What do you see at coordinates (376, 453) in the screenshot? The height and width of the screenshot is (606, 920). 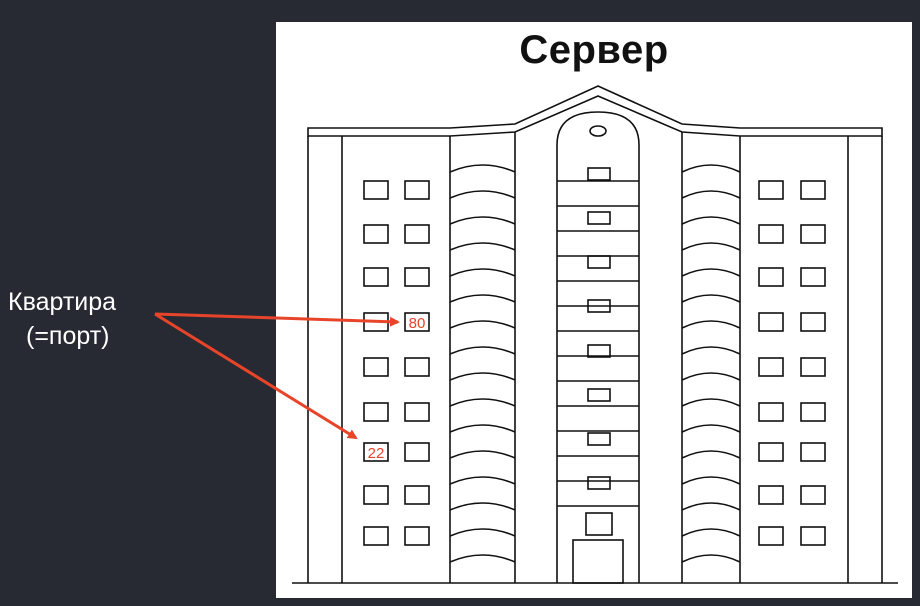 I see `apartment-22-label: 22` at bounding box center [376, 453].